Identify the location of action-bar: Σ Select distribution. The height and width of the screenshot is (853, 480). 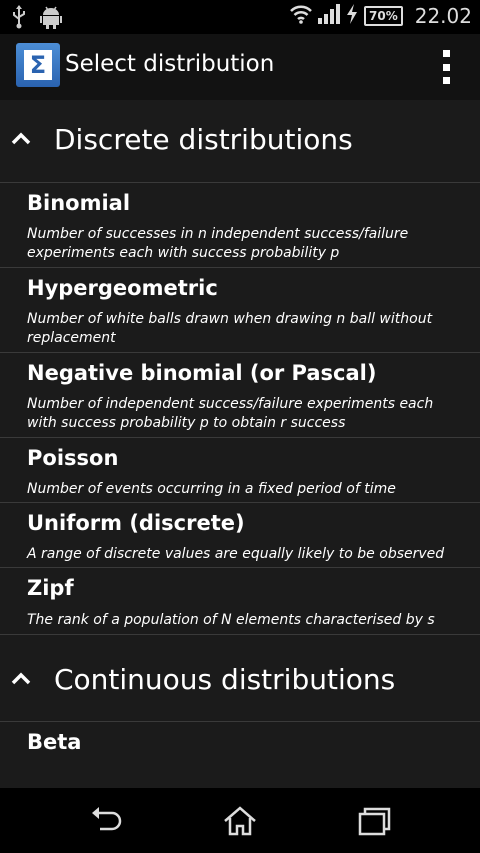
(240, 67).